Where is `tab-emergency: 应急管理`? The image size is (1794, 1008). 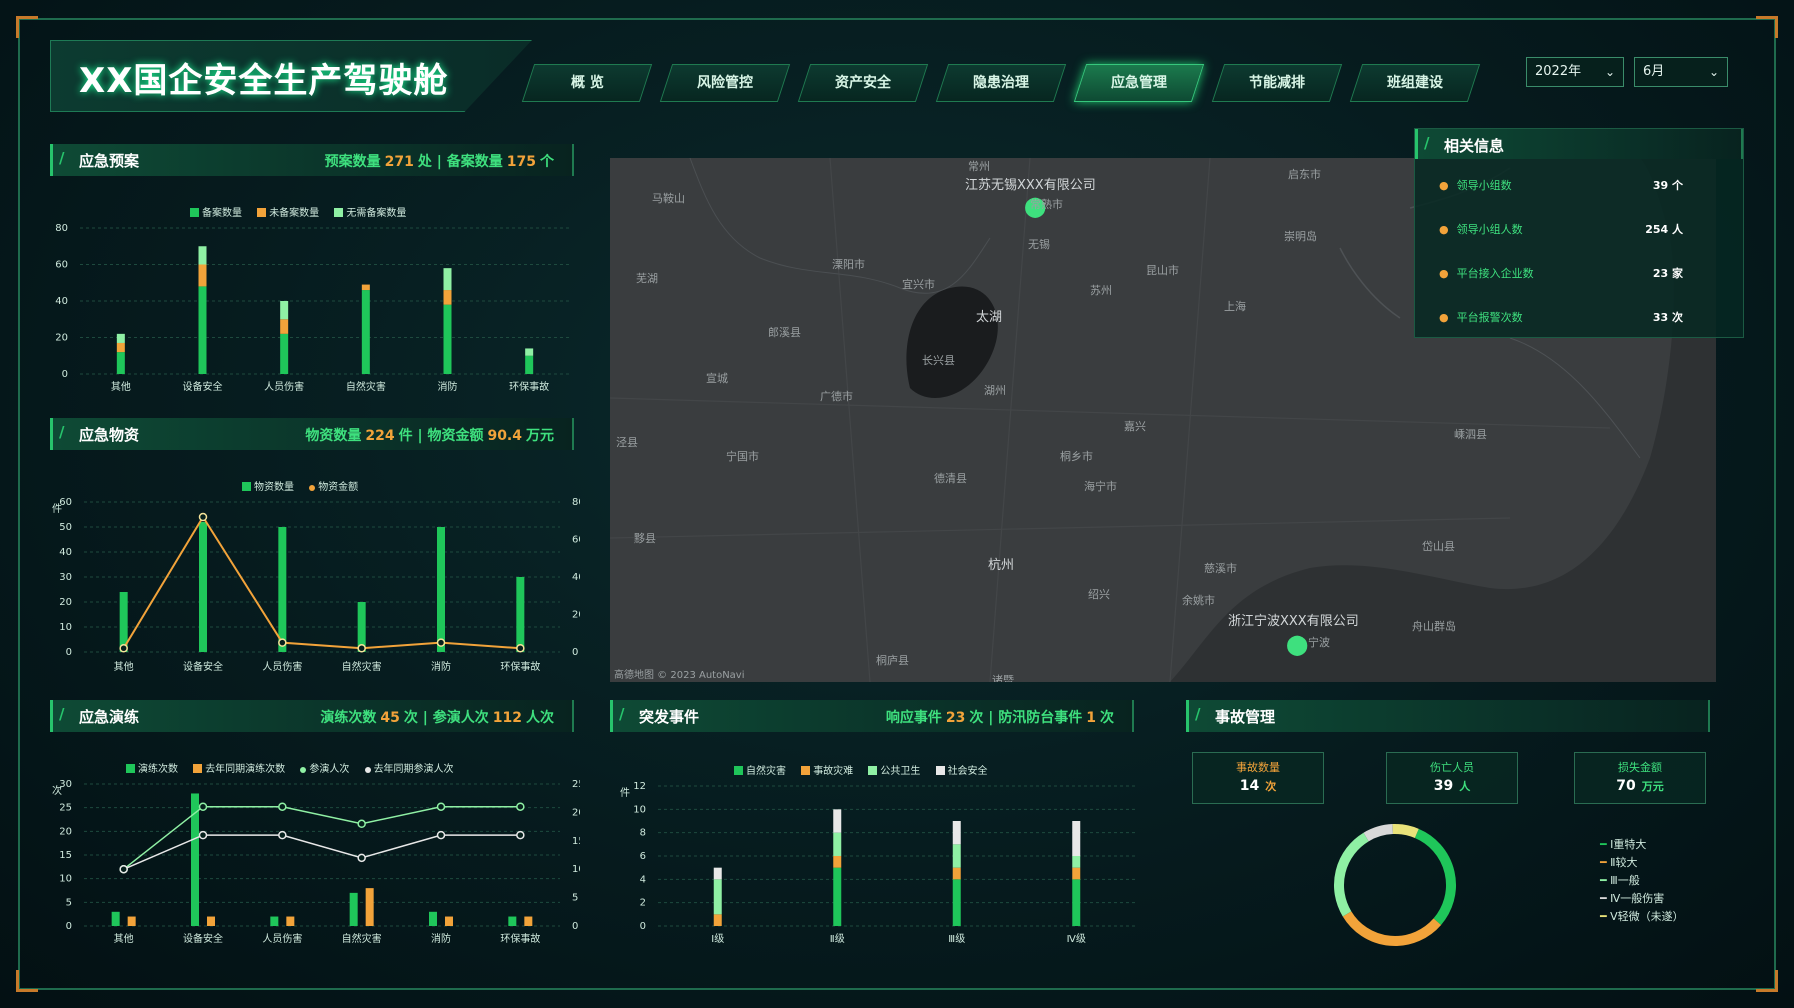 tab-emergency: 应急管理 is located at coordinates (1139, 83).